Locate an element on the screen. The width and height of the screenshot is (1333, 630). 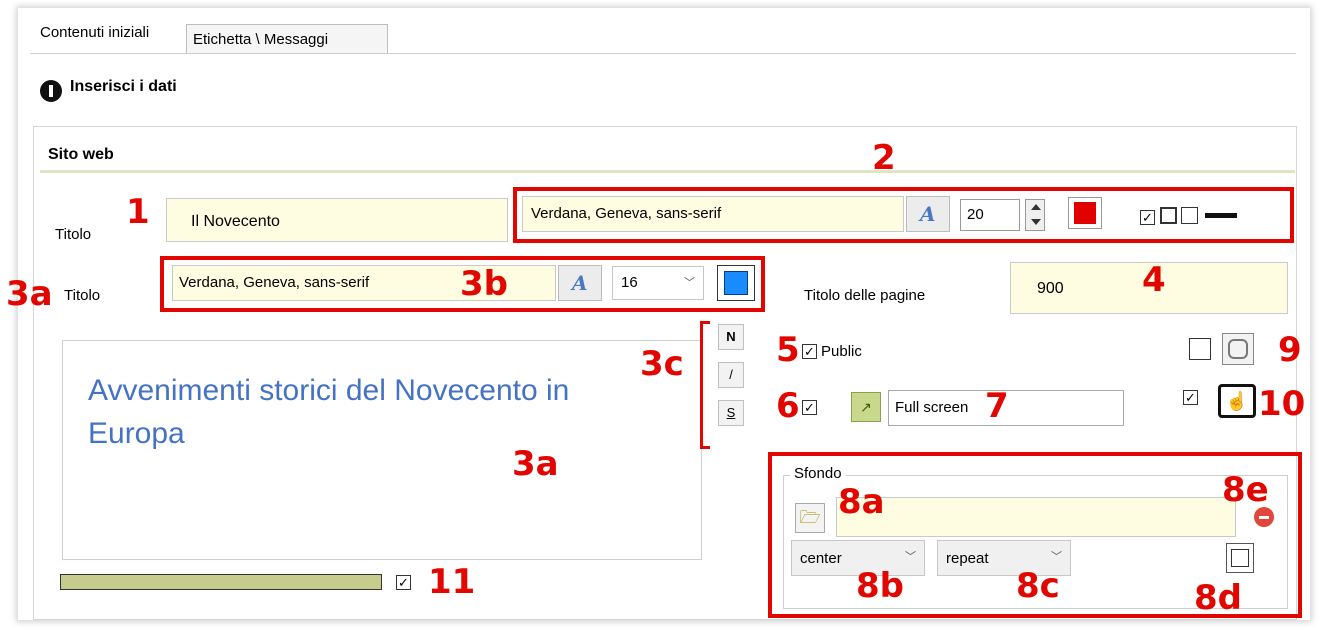
checkbox-square-icon is located at coordinates (1240, 558).